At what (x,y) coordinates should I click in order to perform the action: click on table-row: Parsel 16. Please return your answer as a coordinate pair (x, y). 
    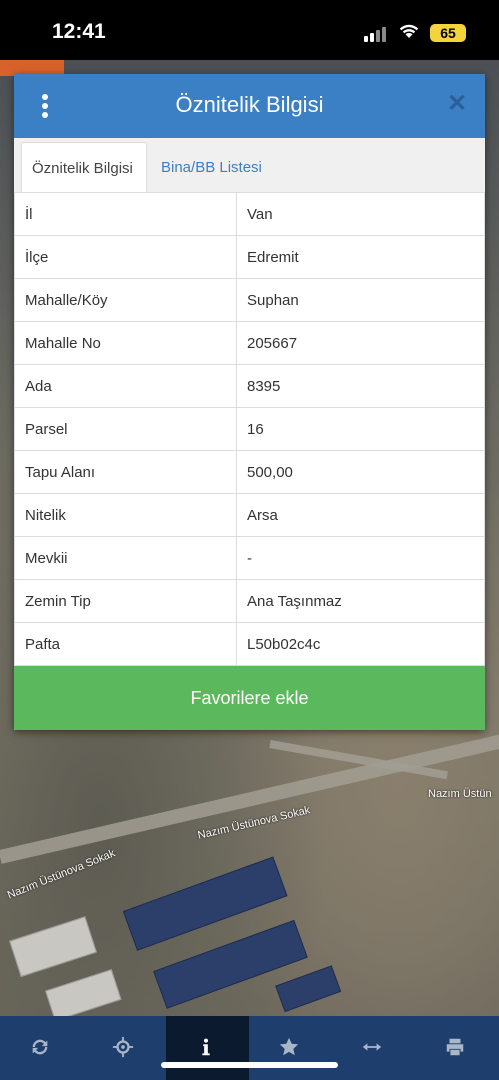
    Looking at the image, I should click on (249, 429).